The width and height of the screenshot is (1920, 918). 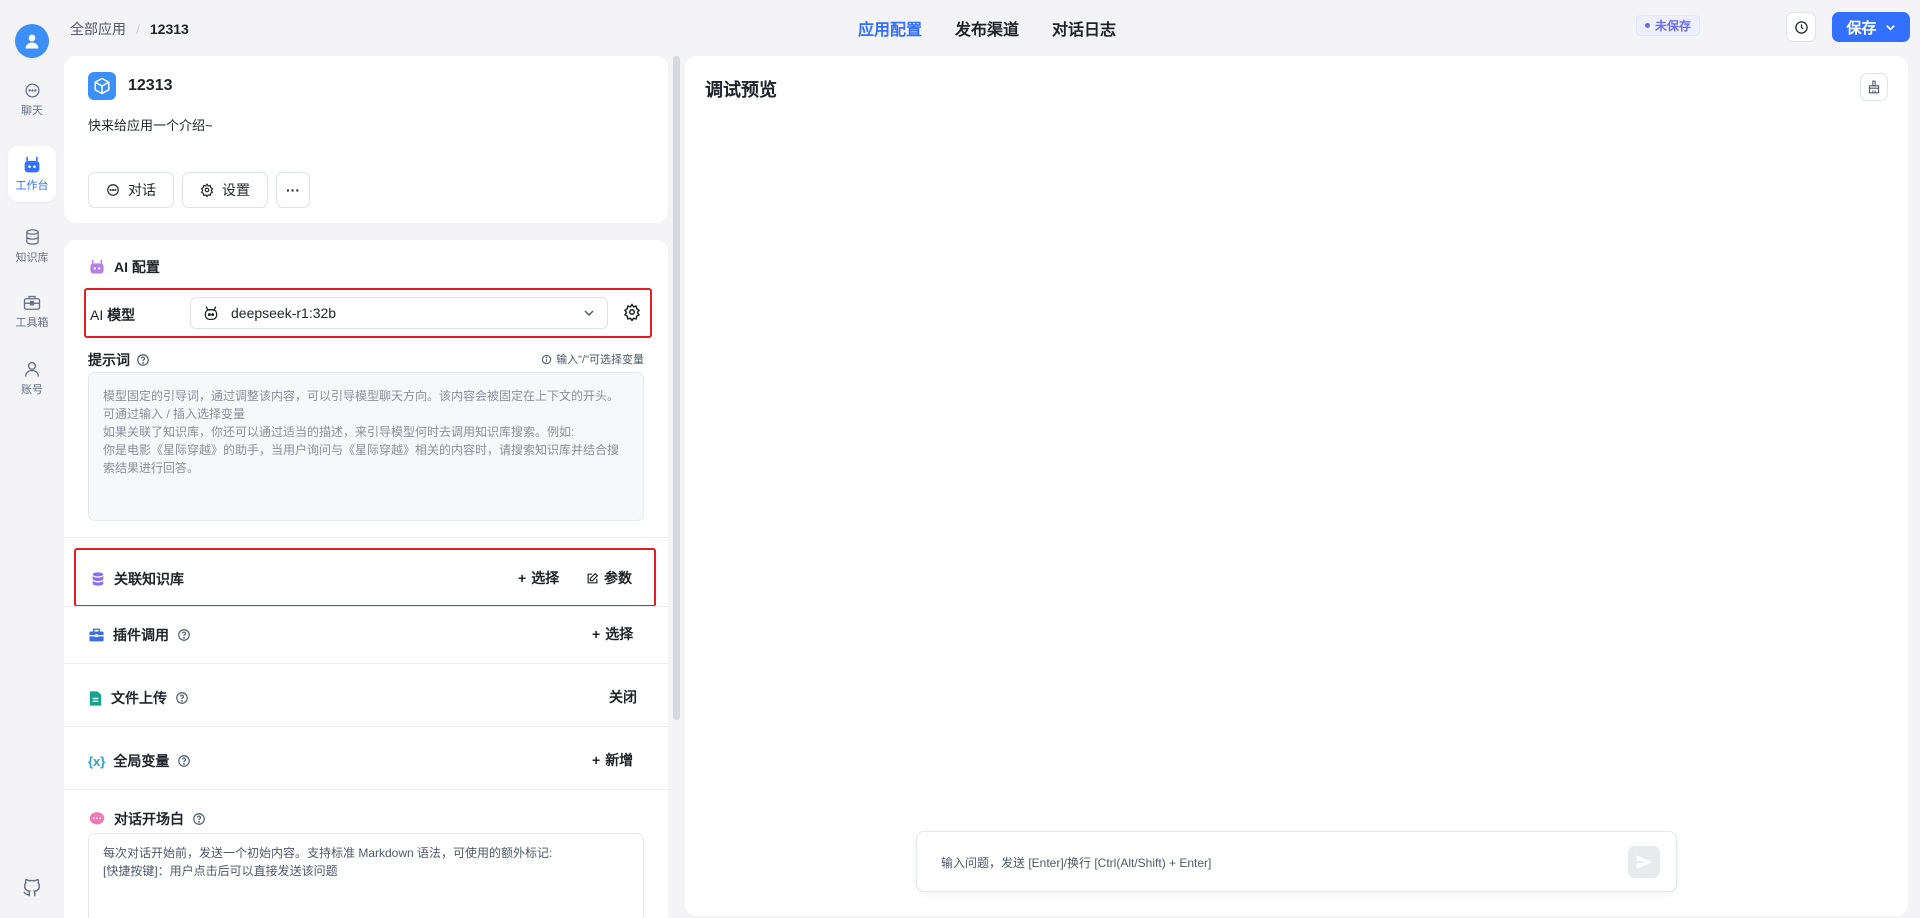 I want to click on nav-item-account: 账号, so click(x=32, y=378).